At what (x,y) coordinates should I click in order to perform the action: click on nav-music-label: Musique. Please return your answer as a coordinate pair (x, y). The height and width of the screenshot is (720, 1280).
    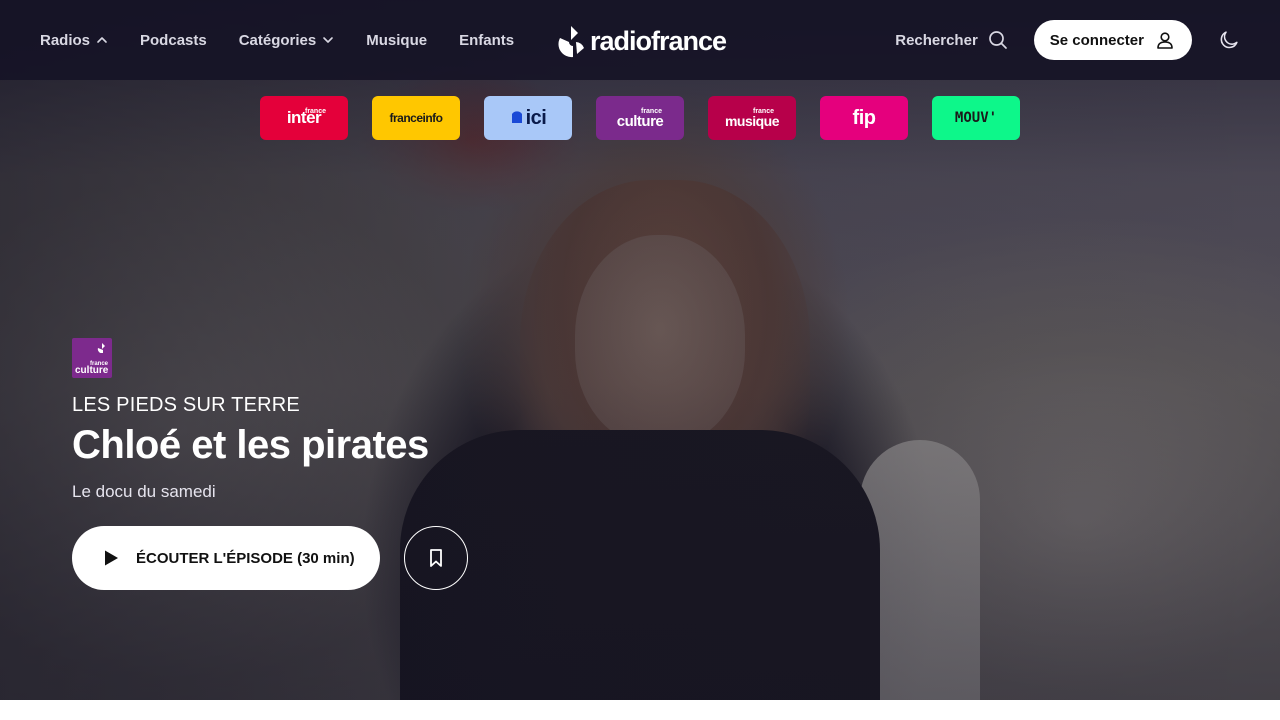
    Looking at the image, I should click on (397, 40).